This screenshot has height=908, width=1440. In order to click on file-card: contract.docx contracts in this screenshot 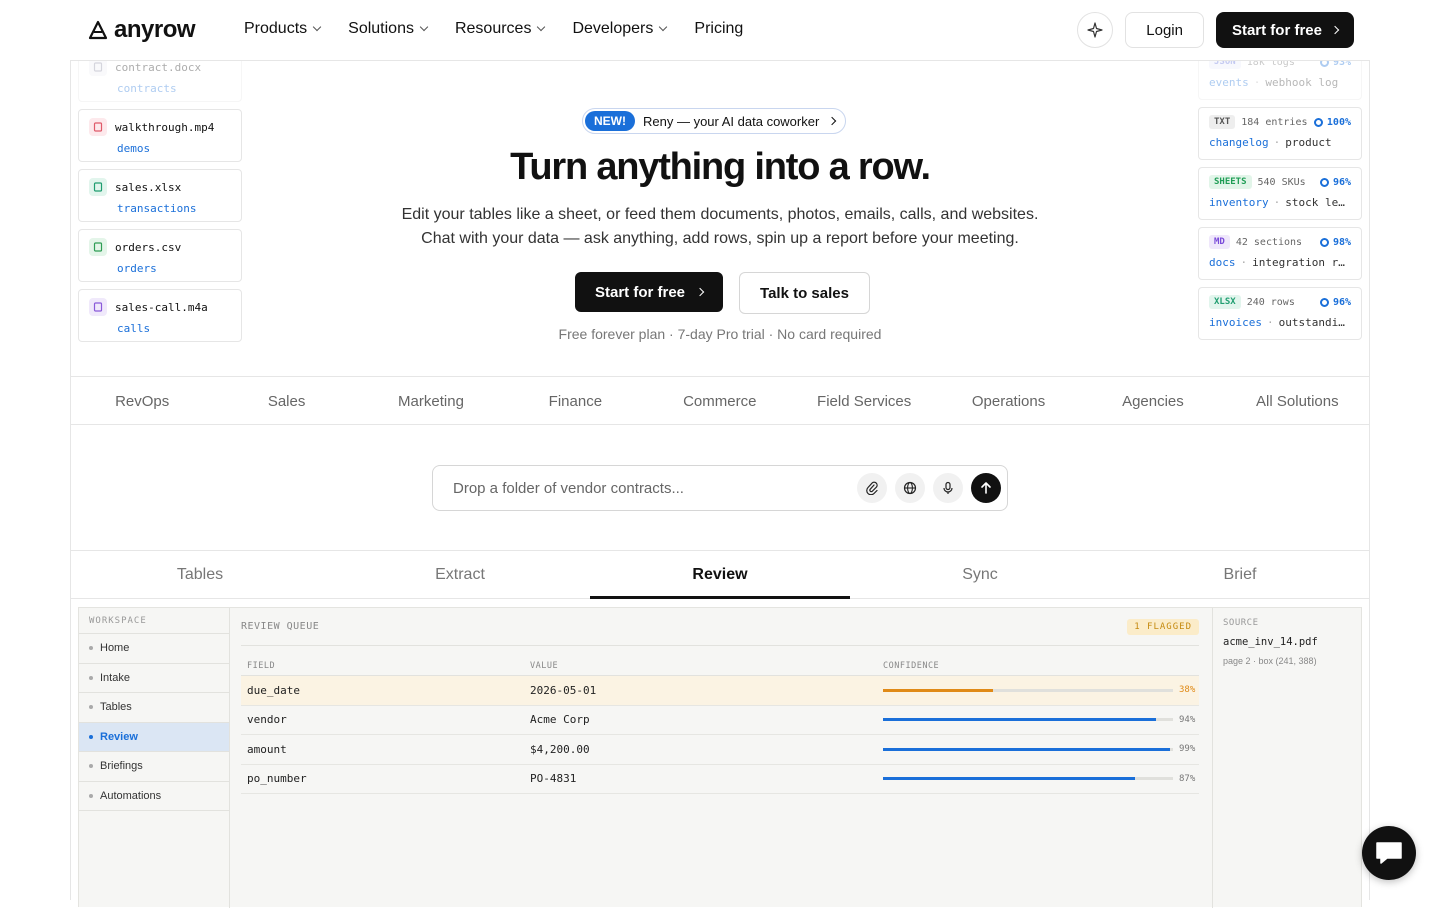, I will do `click(160, 81)`.